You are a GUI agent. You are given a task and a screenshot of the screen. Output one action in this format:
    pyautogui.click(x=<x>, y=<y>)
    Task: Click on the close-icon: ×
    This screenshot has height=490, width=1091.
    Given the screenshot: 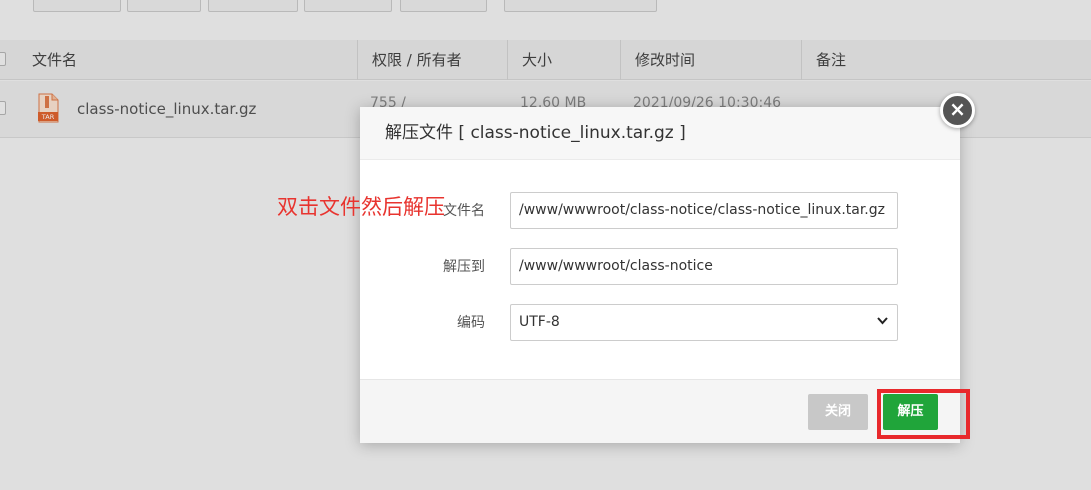 What is the action you would take?
    pyautogui.click(x=957, y=110)
    